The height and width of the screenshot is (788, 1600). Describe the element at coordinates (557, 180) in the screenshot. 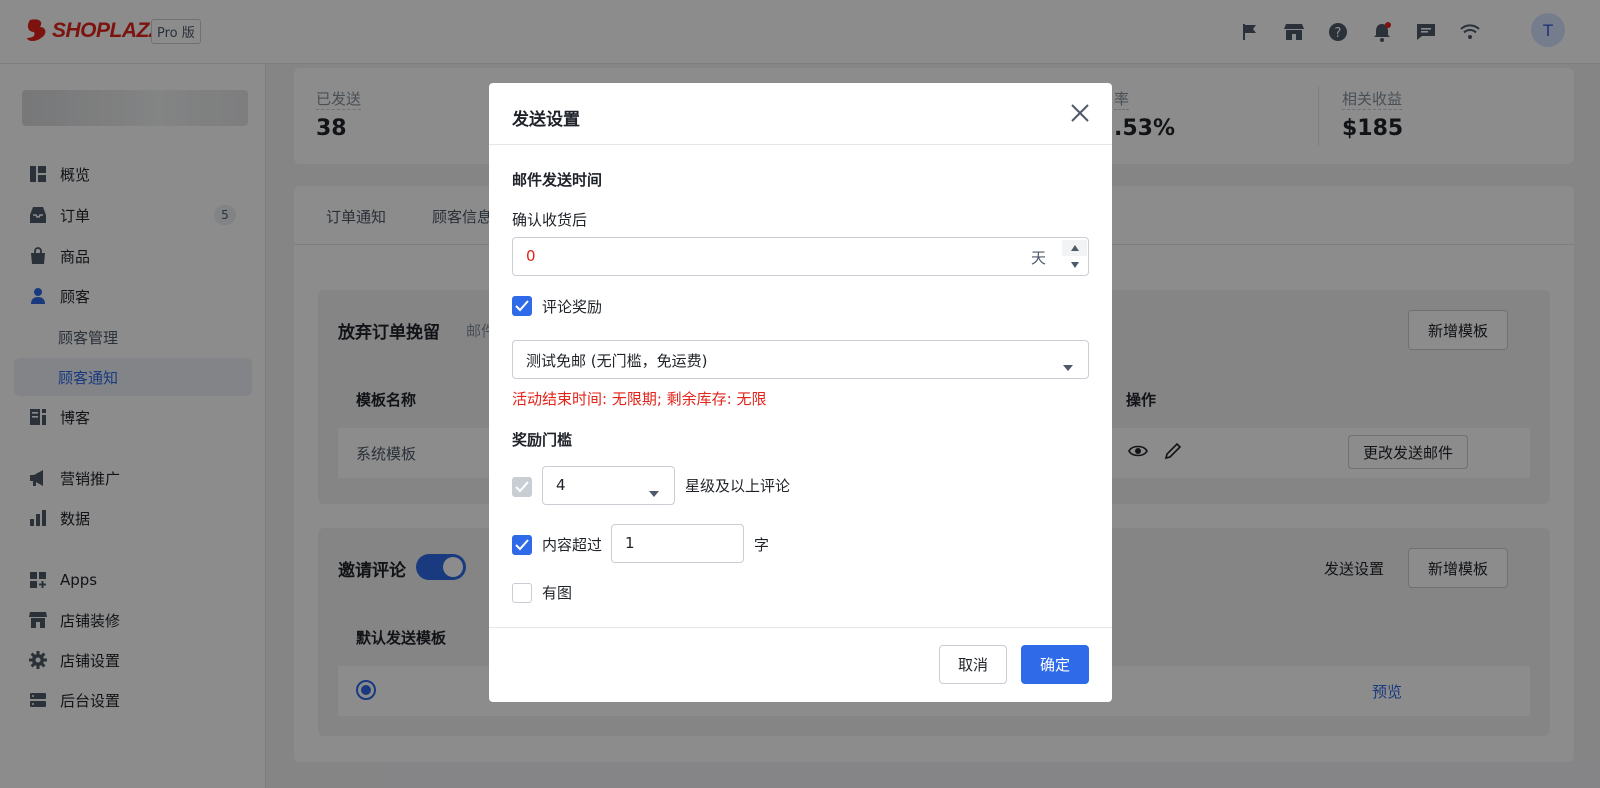

I see `send-time-heading: 邮件发送时间` at that location.